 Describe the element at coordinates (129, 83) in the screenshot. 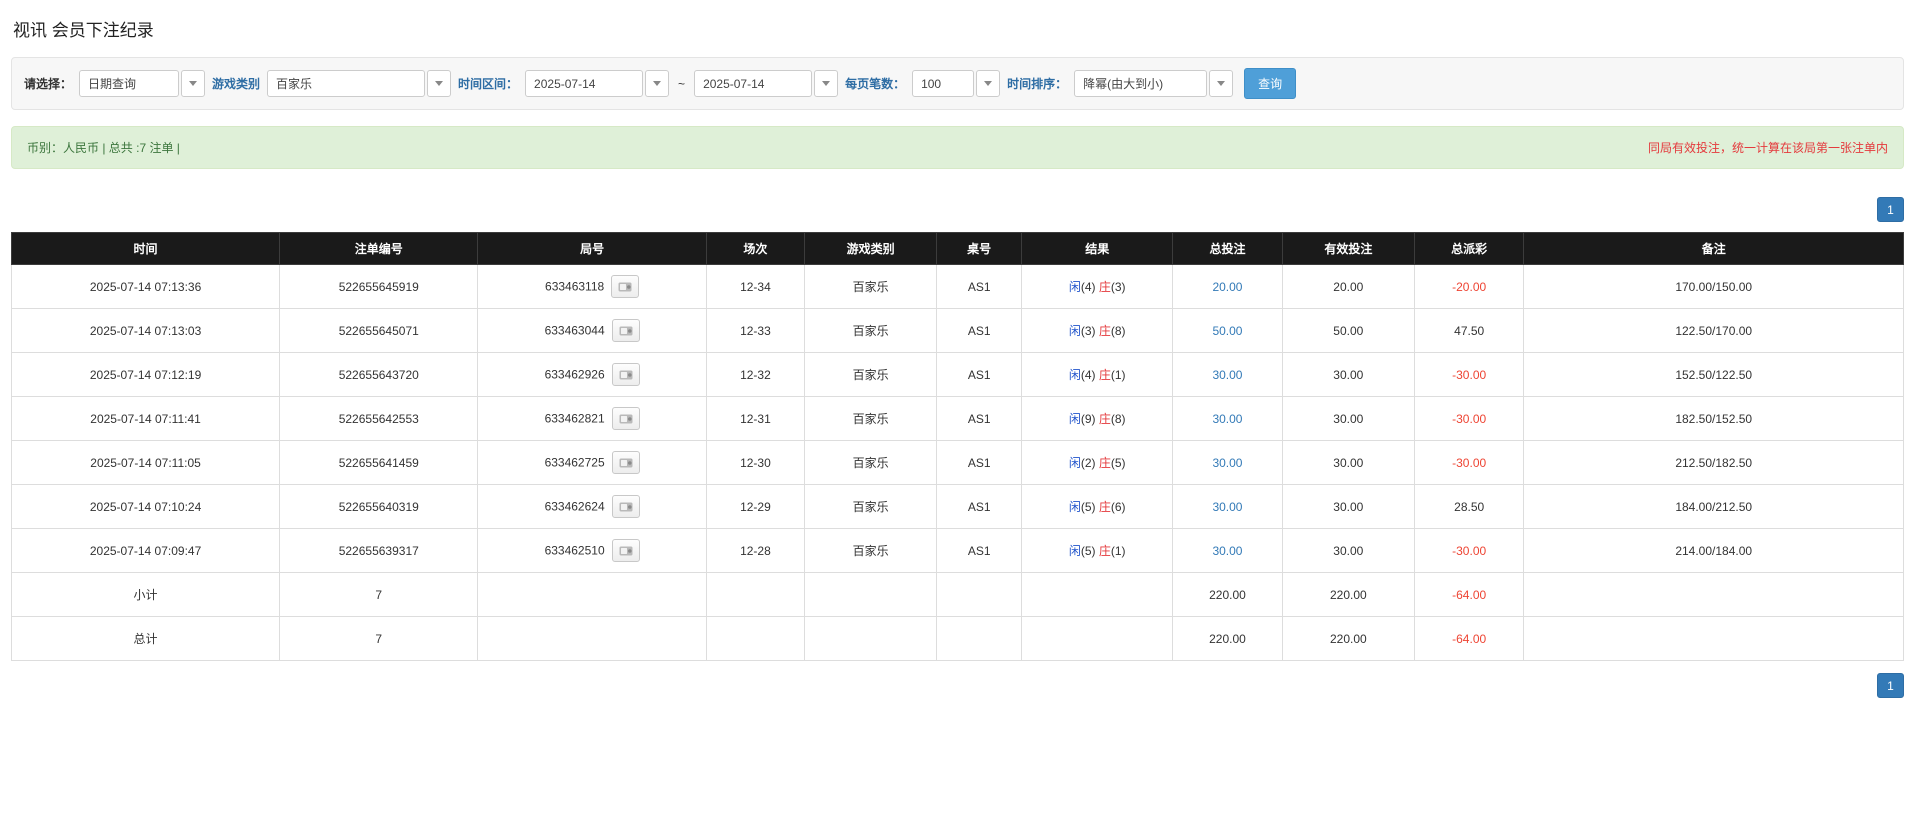

I see `query-type-input` at that location.